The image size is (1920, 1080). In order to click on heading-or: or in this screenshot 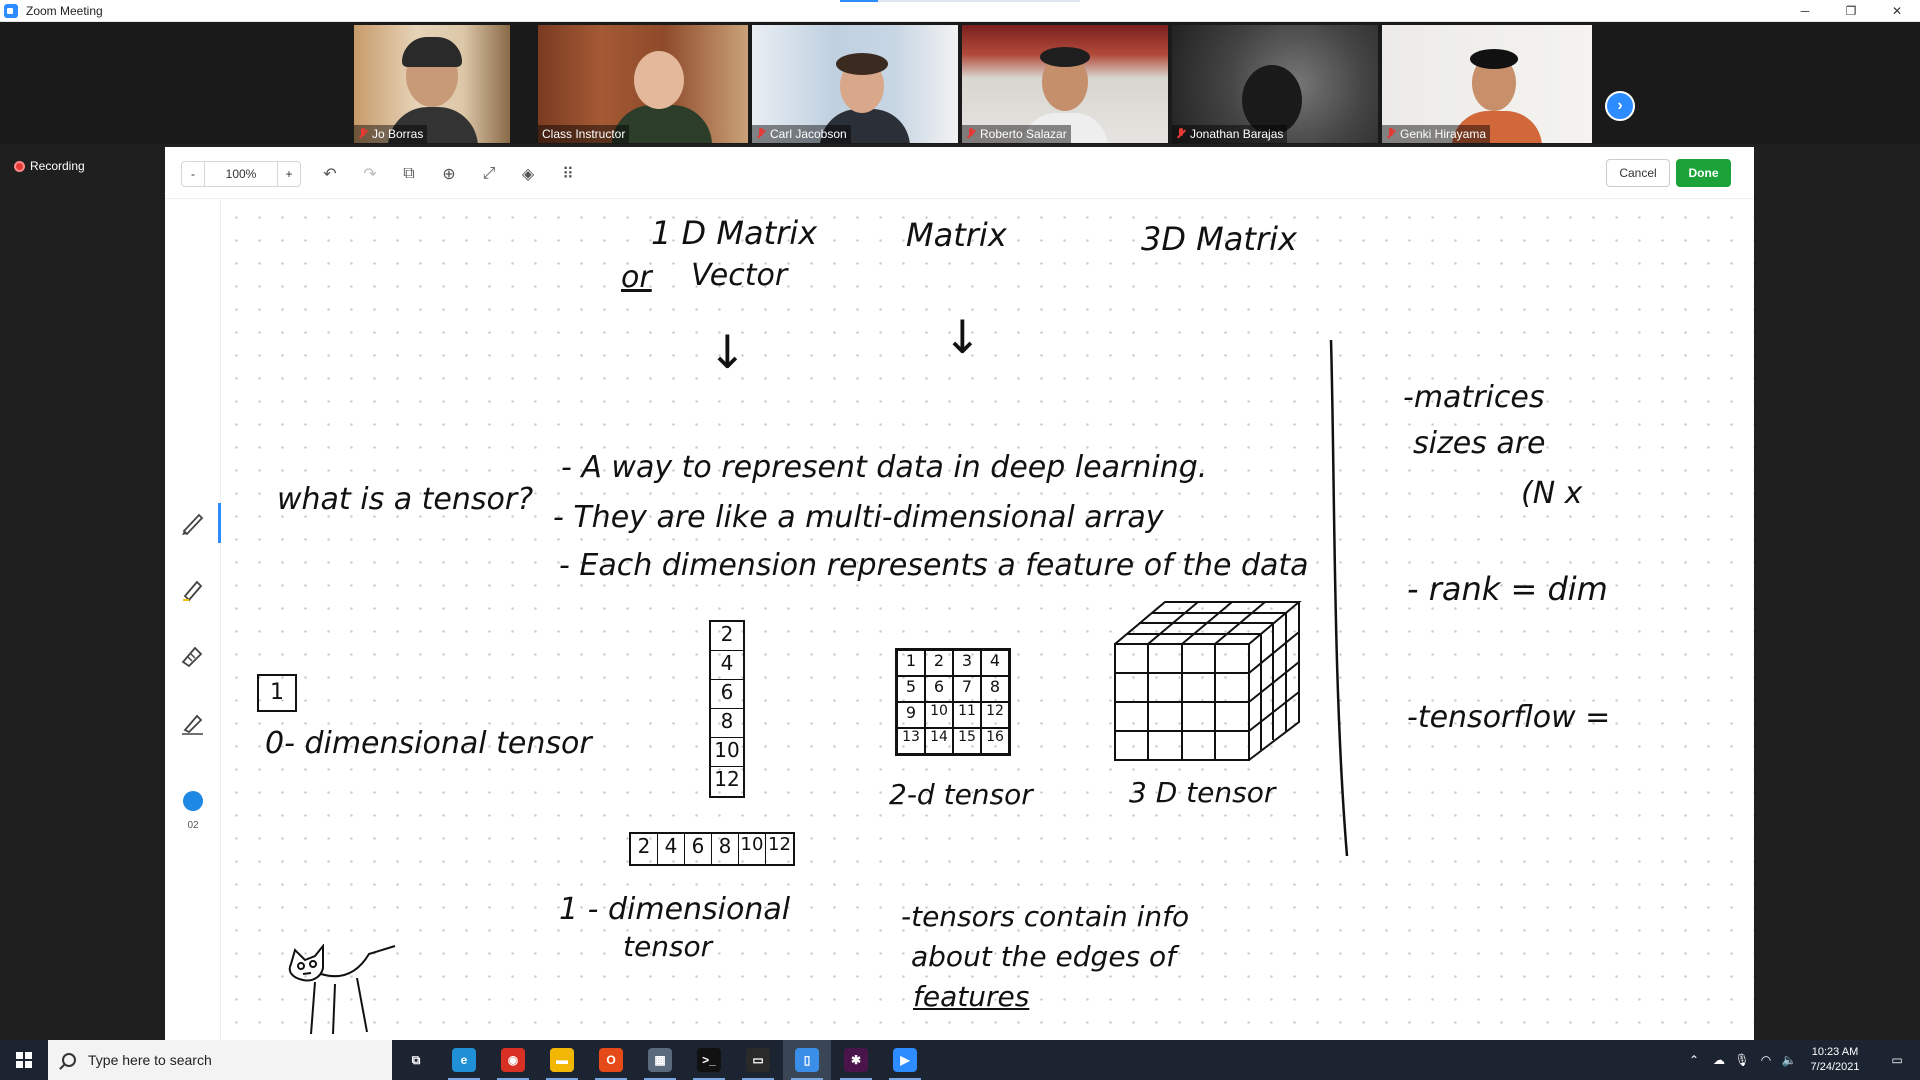, I will do `click(636, 277)`.